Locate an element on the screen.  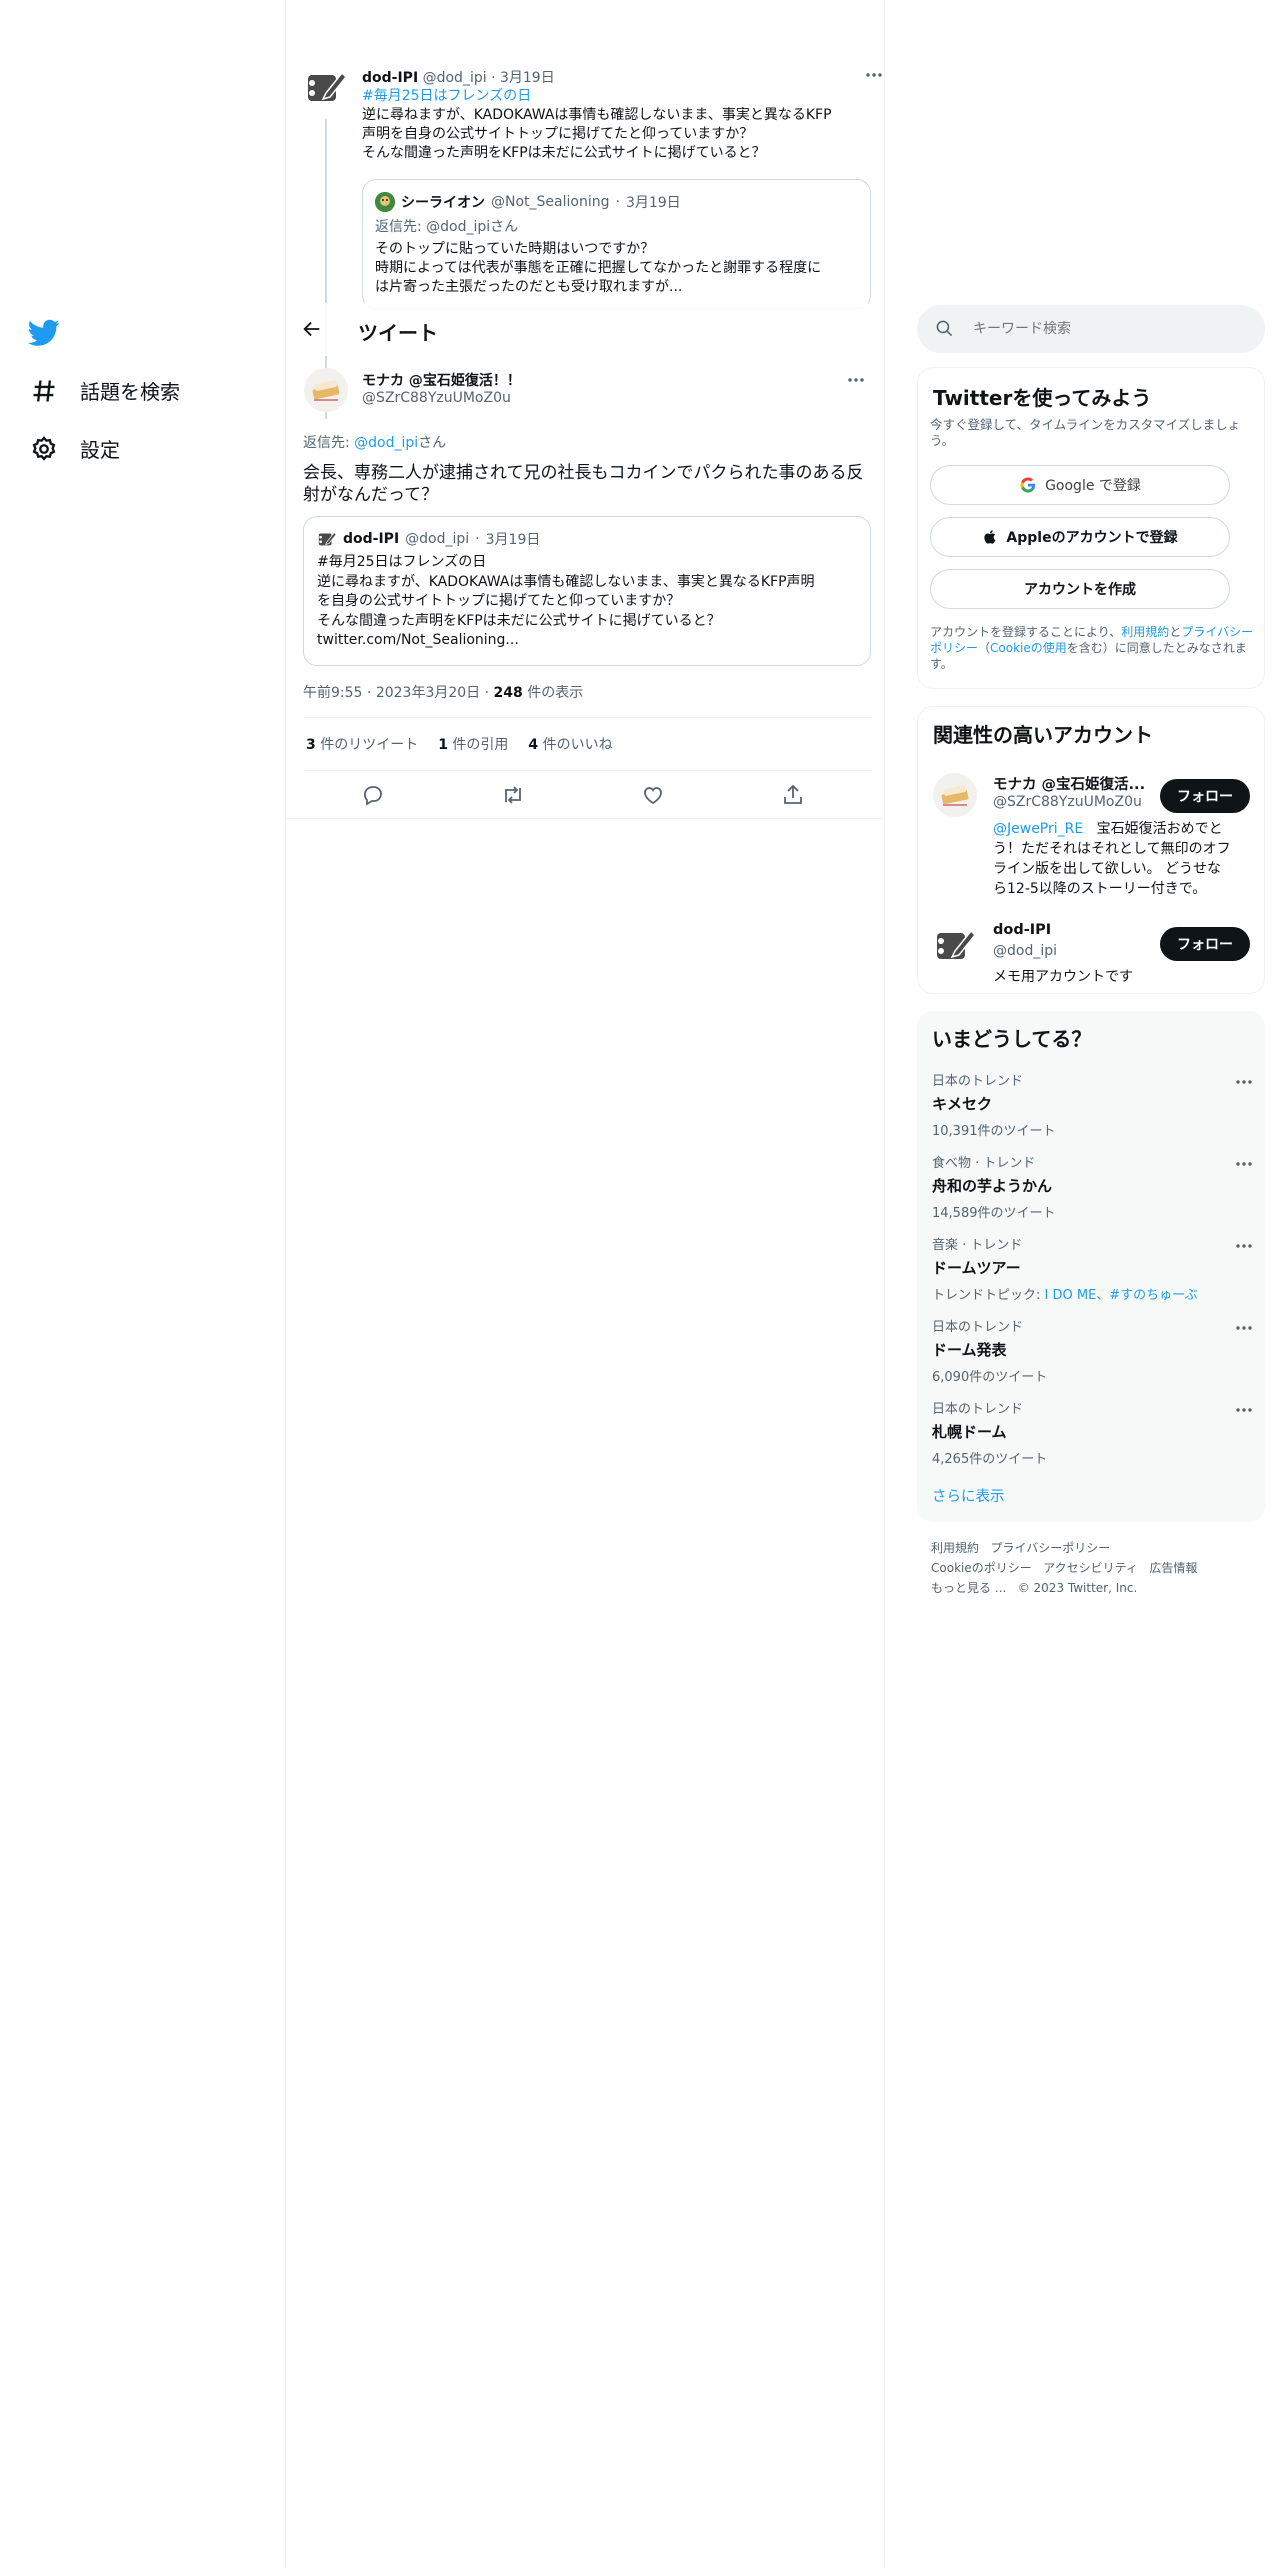
reply-prefix: 返信先: is located at coordinates (401, 227).